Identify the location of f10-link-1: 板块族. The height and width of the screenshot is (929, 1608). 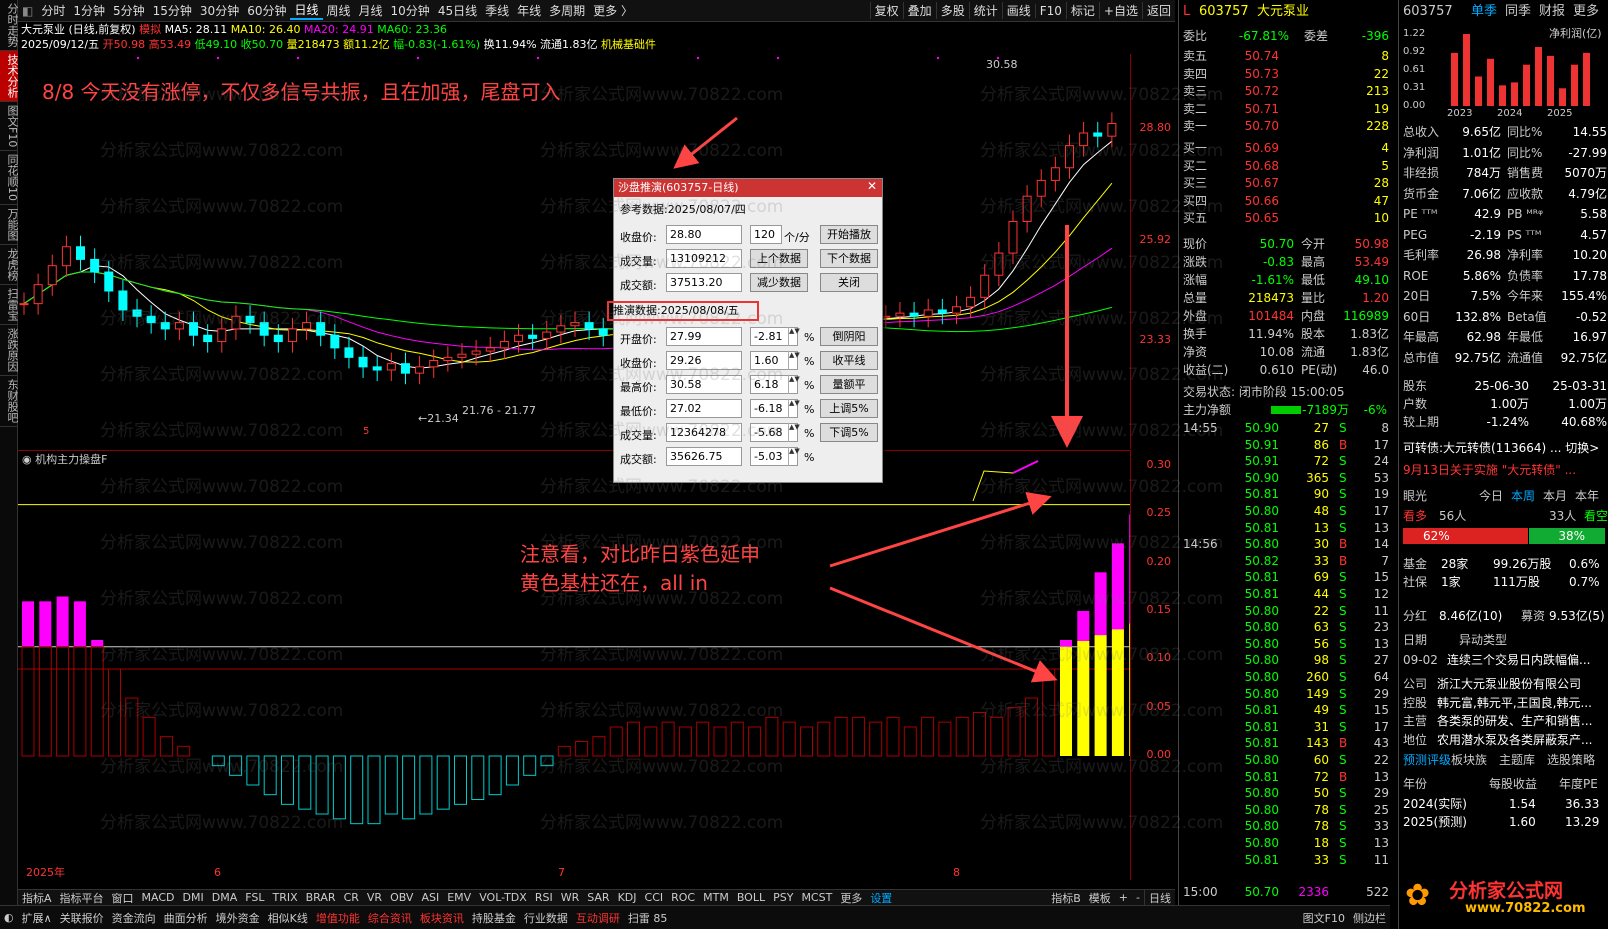
(1469, 760).